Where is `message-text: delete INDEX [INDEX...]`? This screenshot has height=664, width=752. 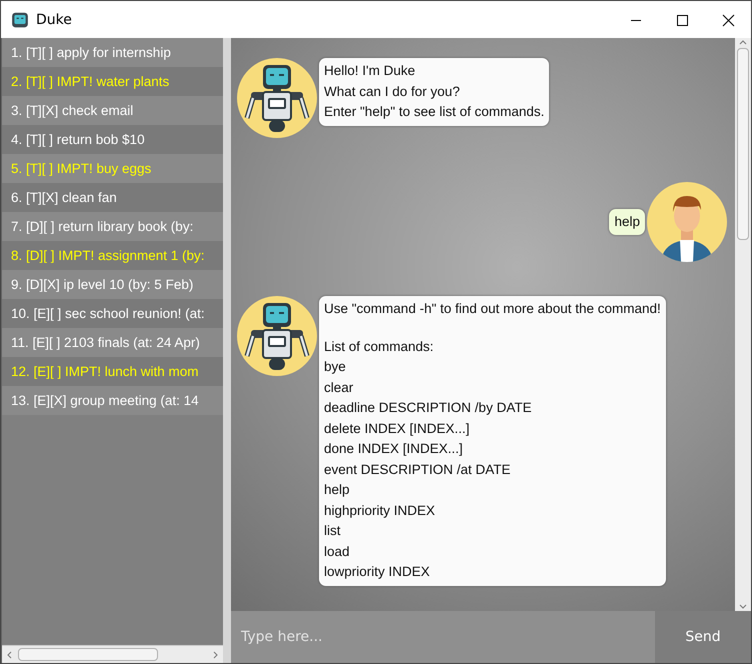
message-text: delete INDEX [INDEX...] is located at coordinates (397, 429).